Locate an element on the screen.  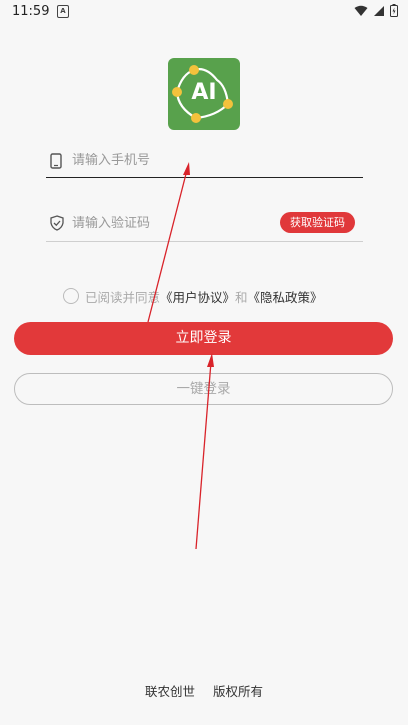
shield-icon is located at coordinates (57, 223).